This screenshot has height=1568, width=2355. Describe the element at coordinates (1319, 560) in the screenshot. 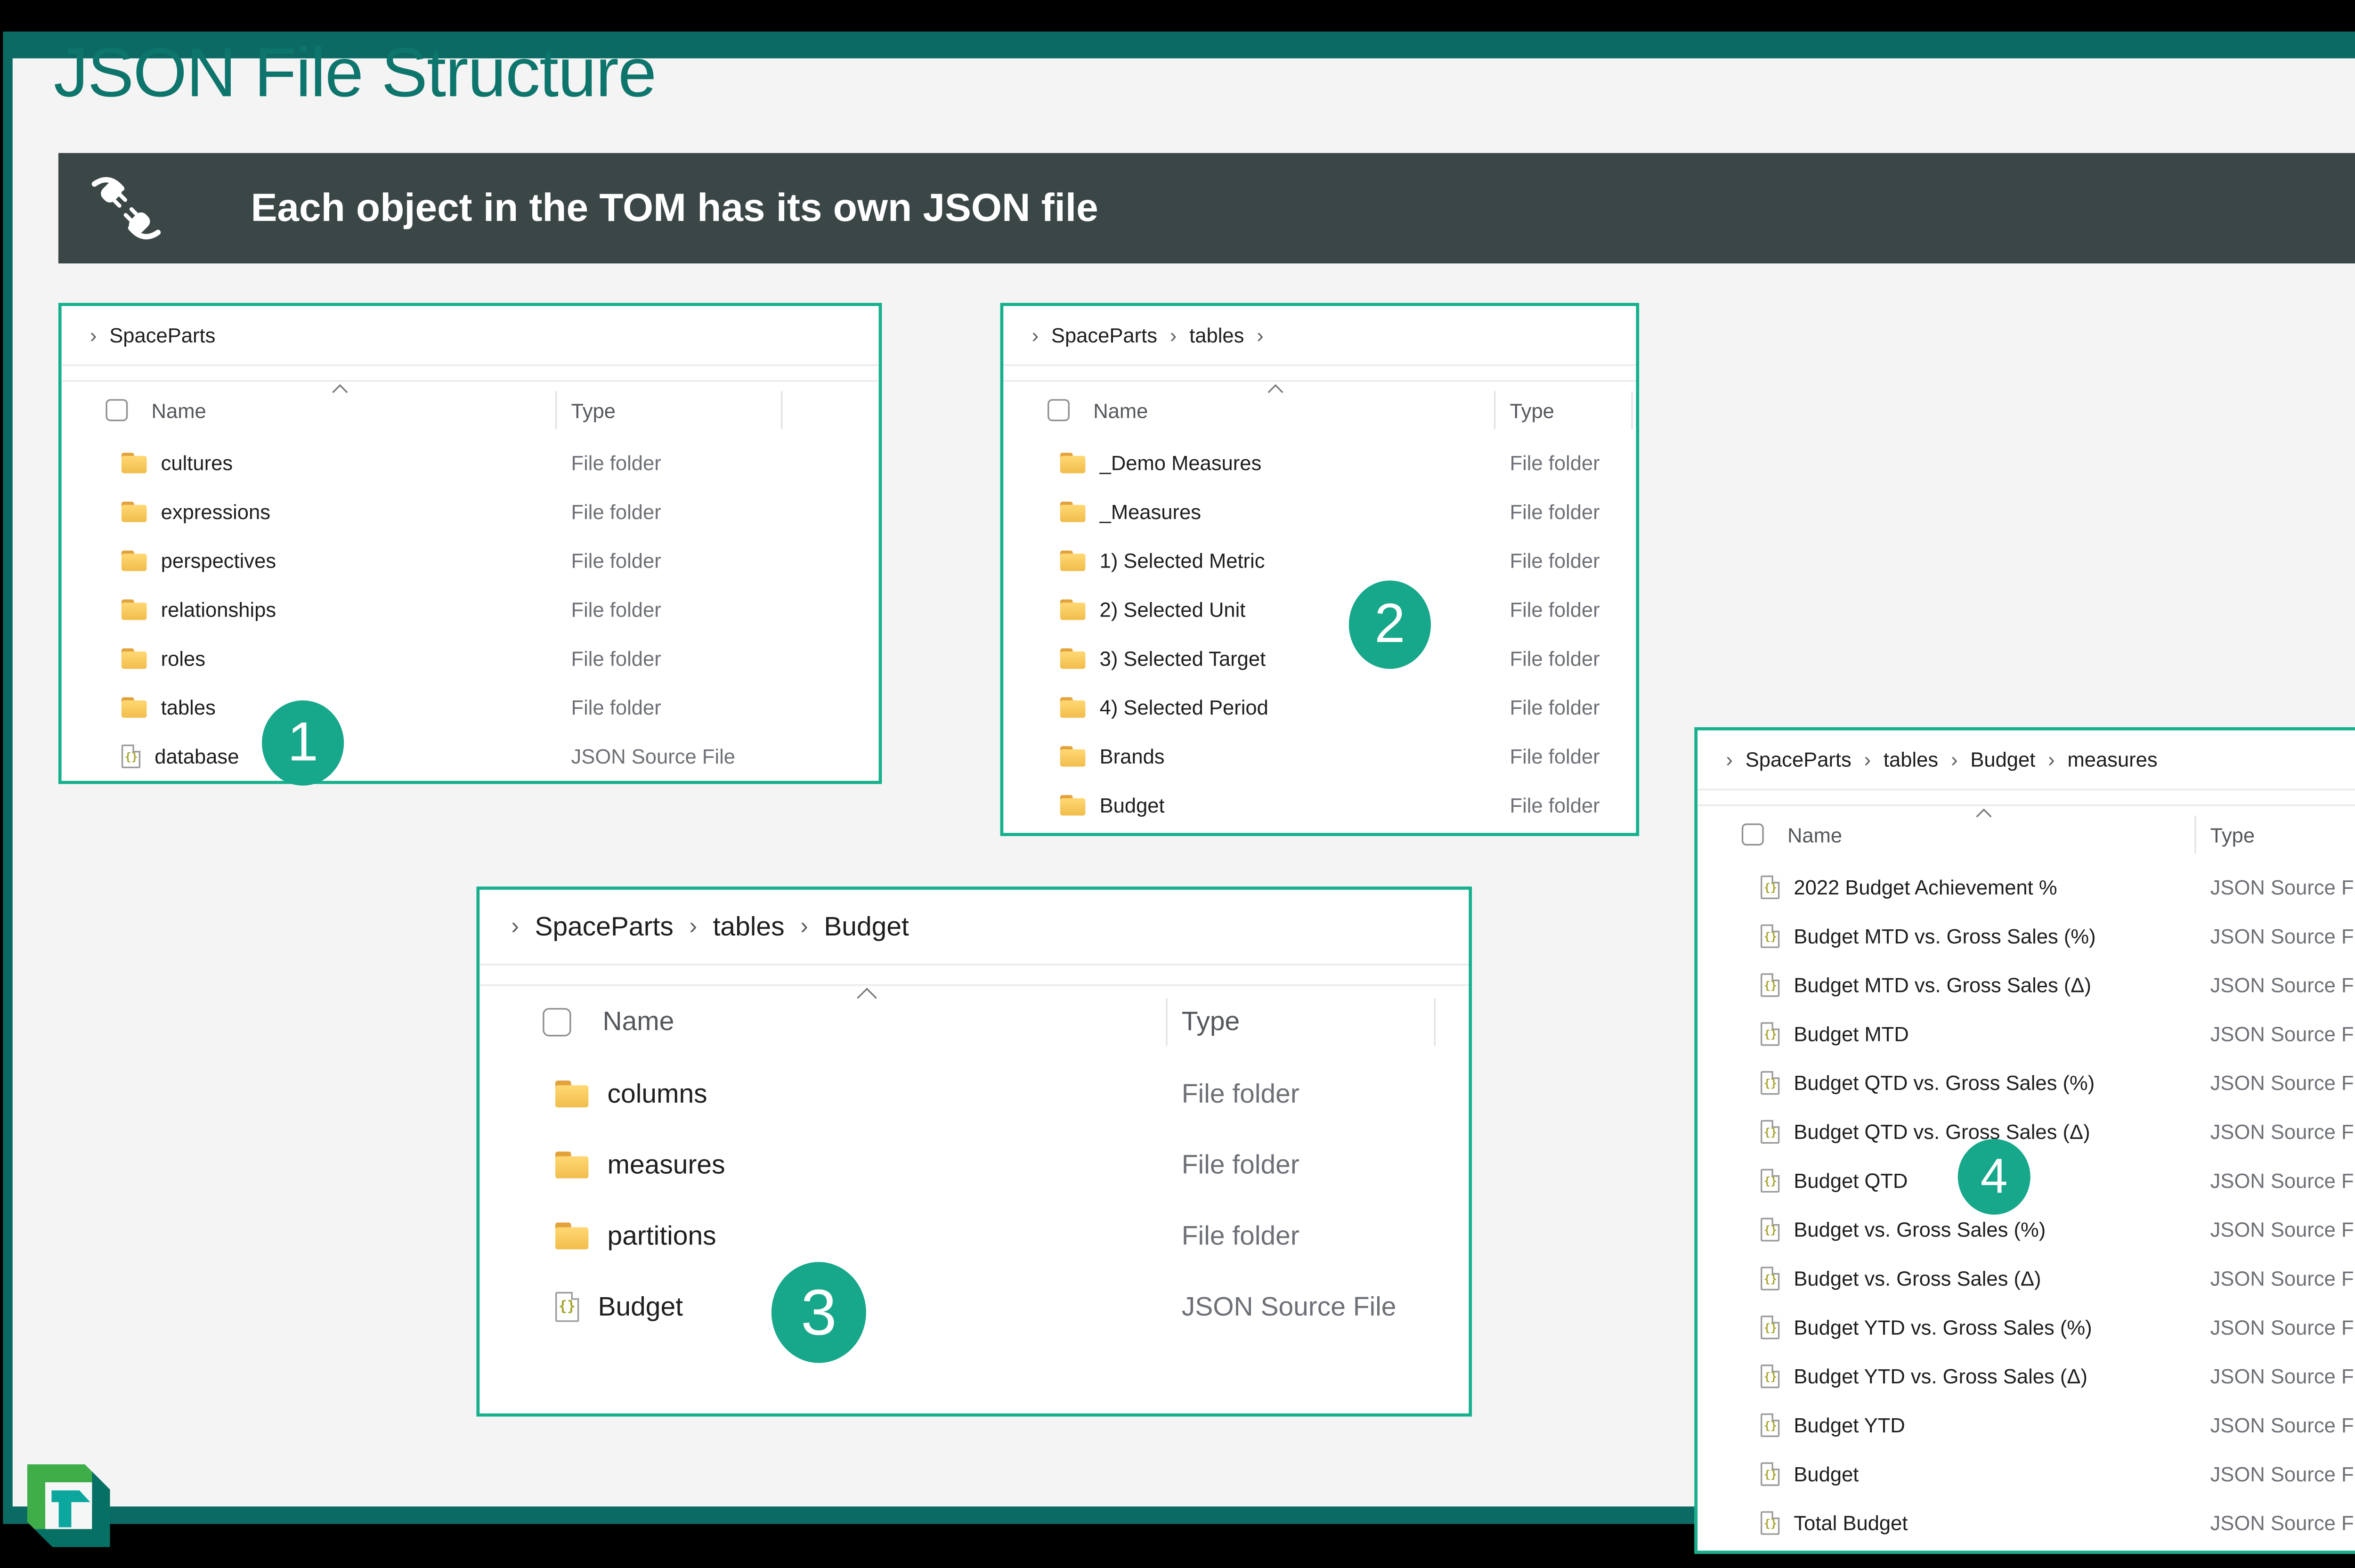

I see `file-row: 1) Selected Metric File folder` at that location.